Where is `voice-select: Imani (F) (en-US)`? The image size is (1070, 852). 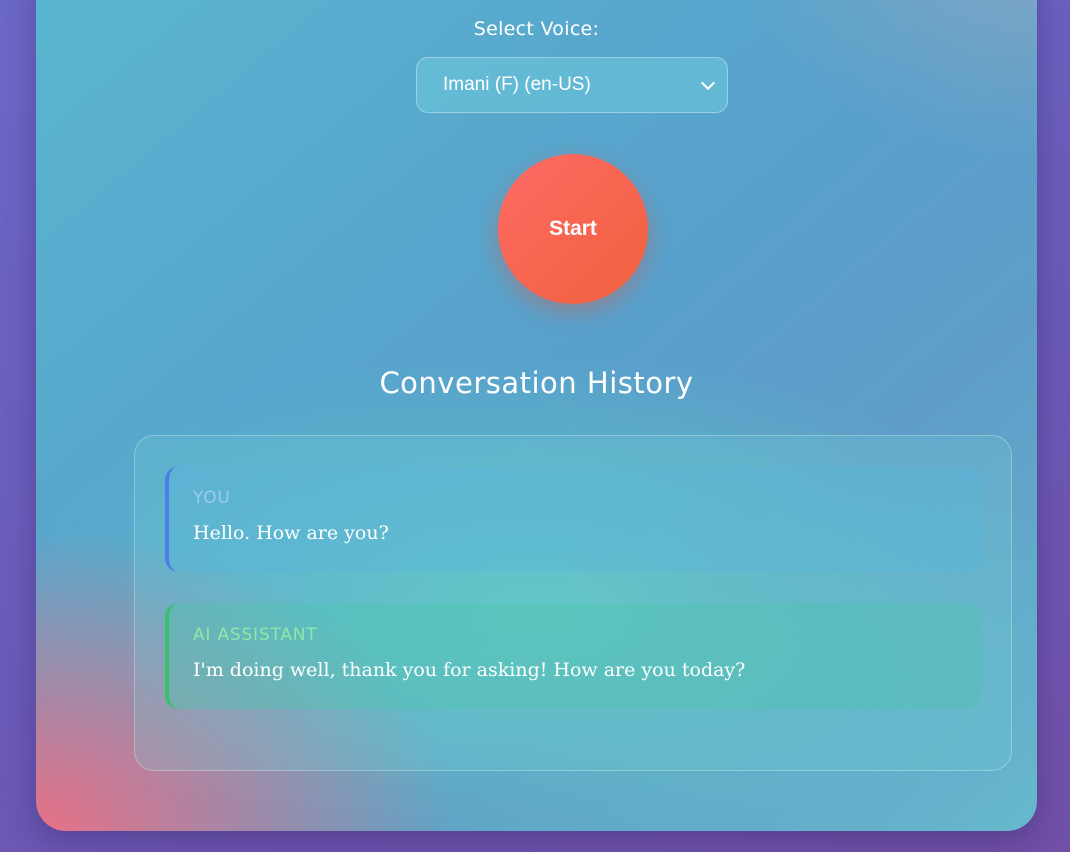 voice-select: Imani (F) (en-US) is located at coordinates (572, 85).